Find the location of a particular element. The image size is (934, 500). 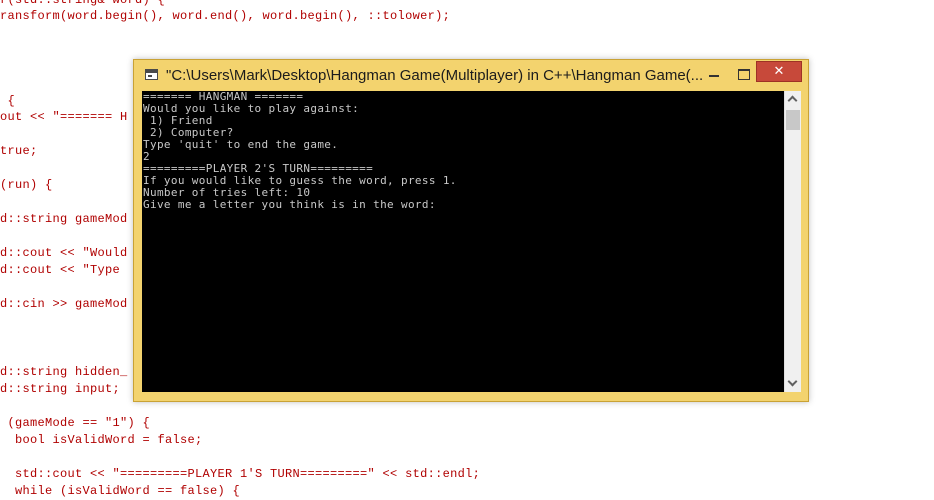

code-line: { is located at coordinates (8, 101).